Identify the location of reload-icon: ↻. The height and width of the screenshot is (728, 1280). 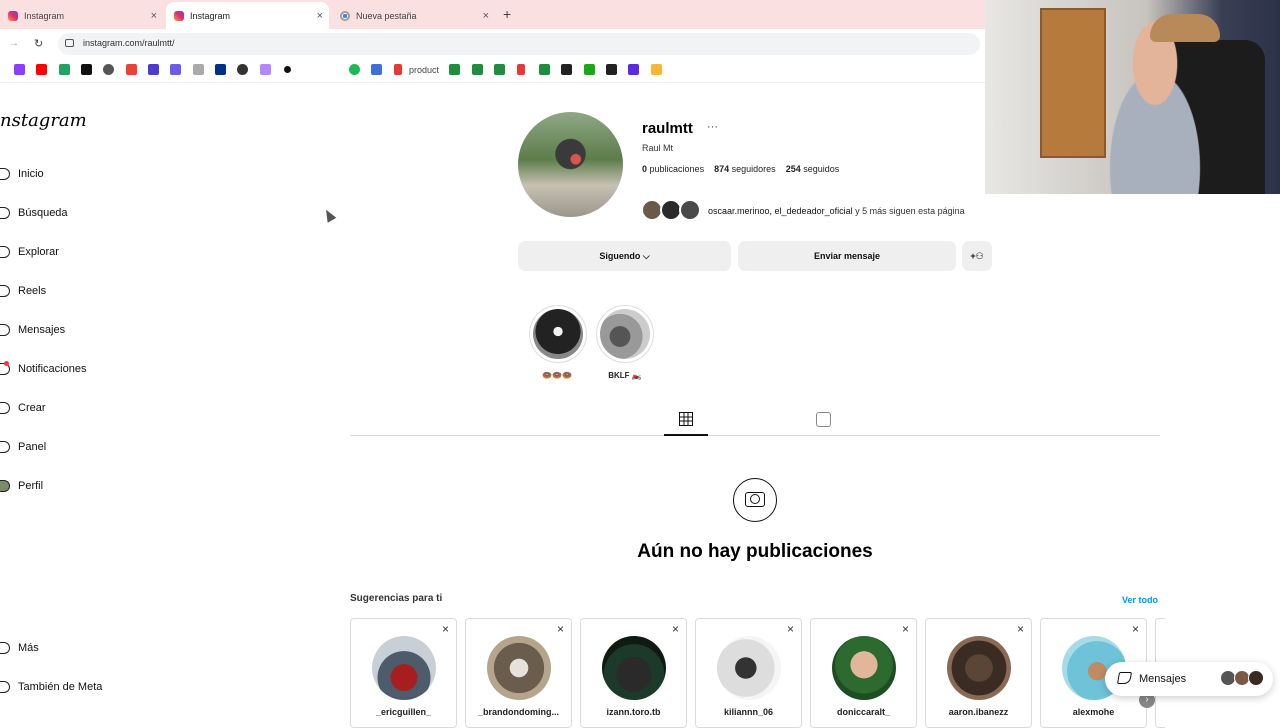
(38, 43).